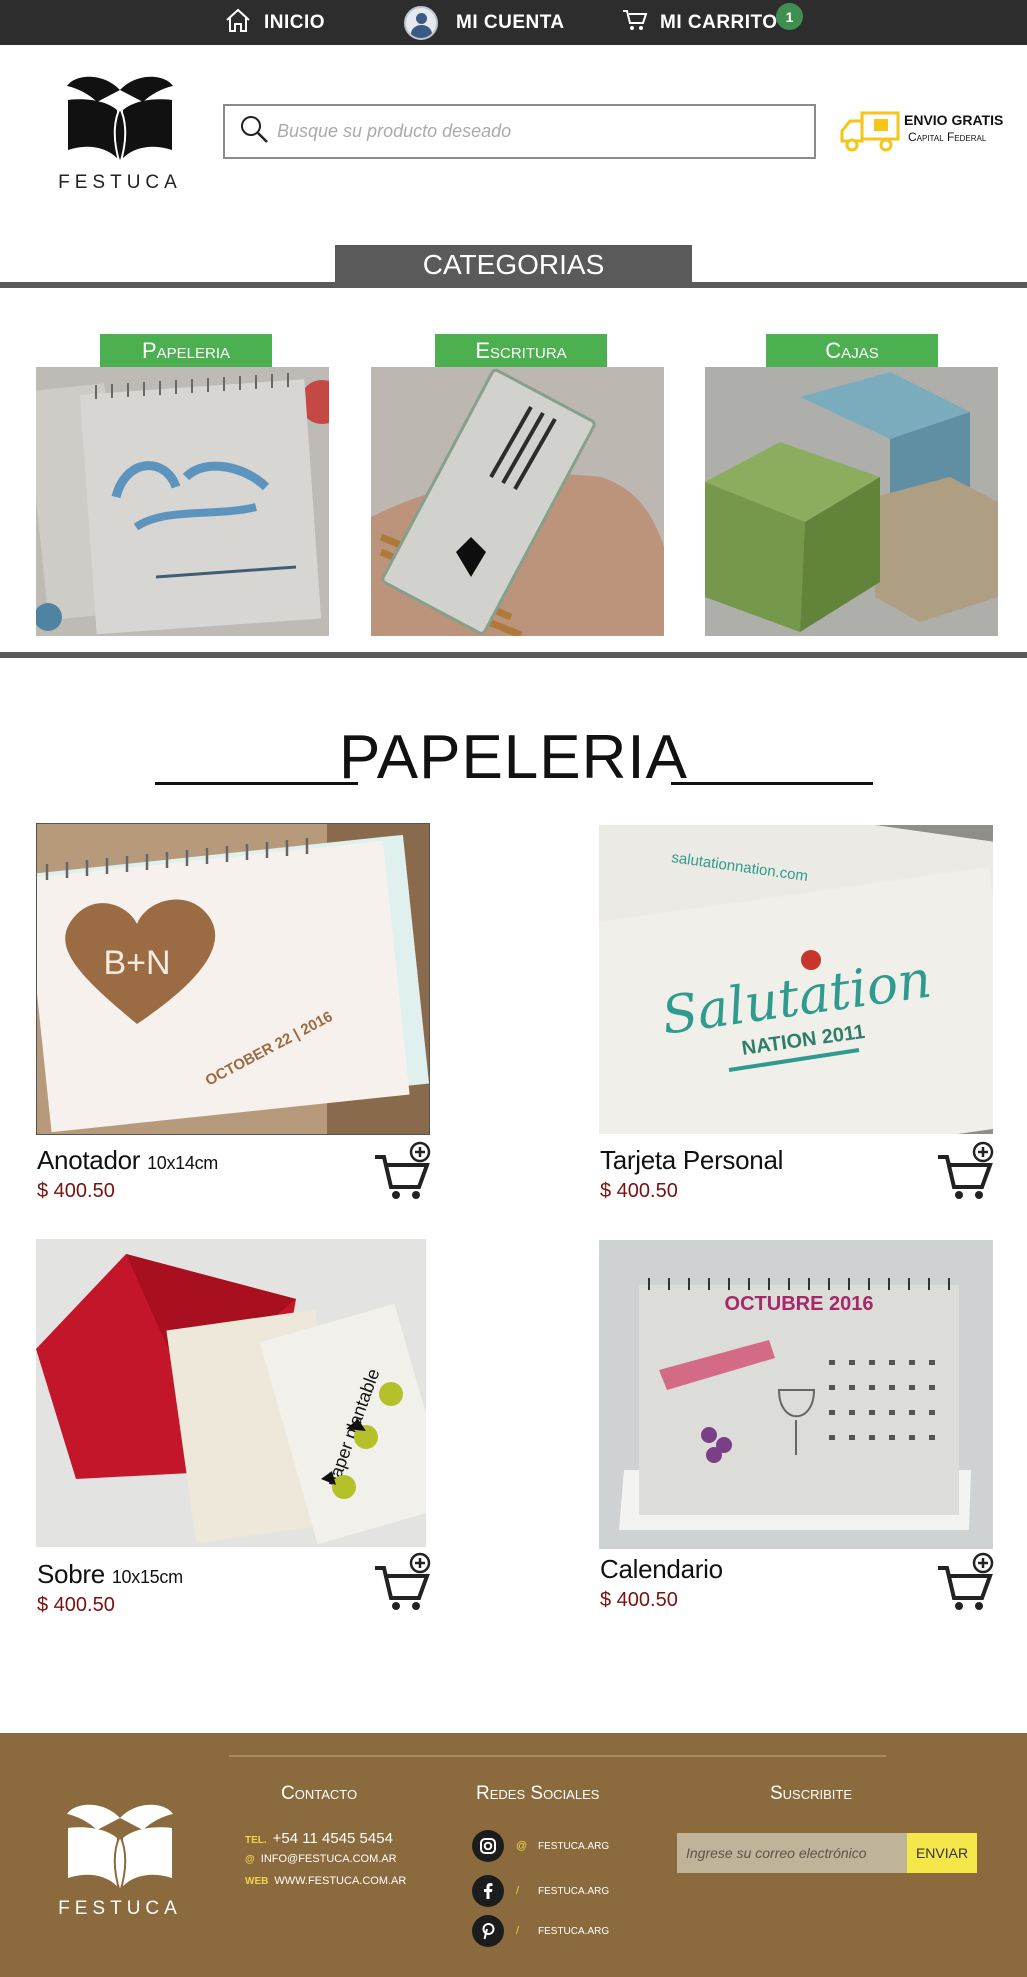 This screenshot has width=1027, height=1977. I want to click on category-label: Escritura, so click(521, 351).